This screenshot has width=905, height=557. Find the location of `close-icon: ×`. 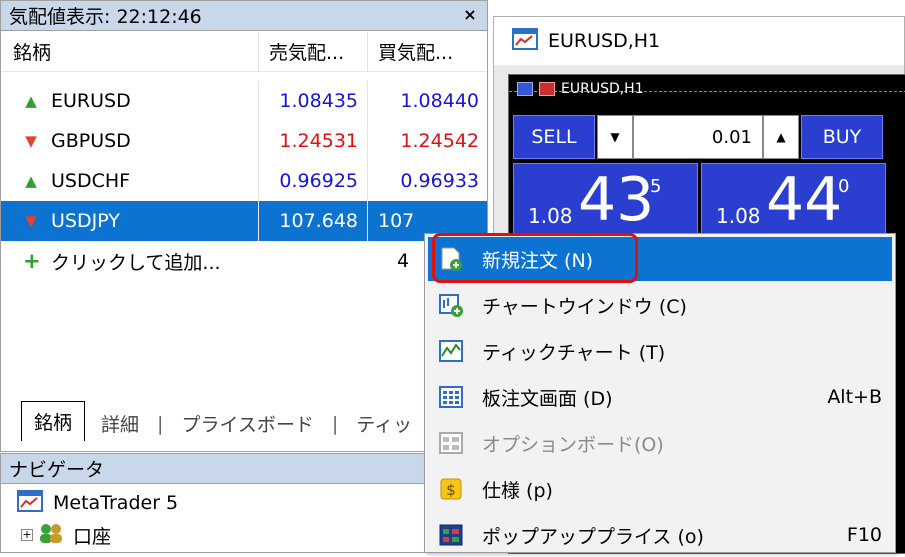

close-icon: × is located at coordinates (470, 15).